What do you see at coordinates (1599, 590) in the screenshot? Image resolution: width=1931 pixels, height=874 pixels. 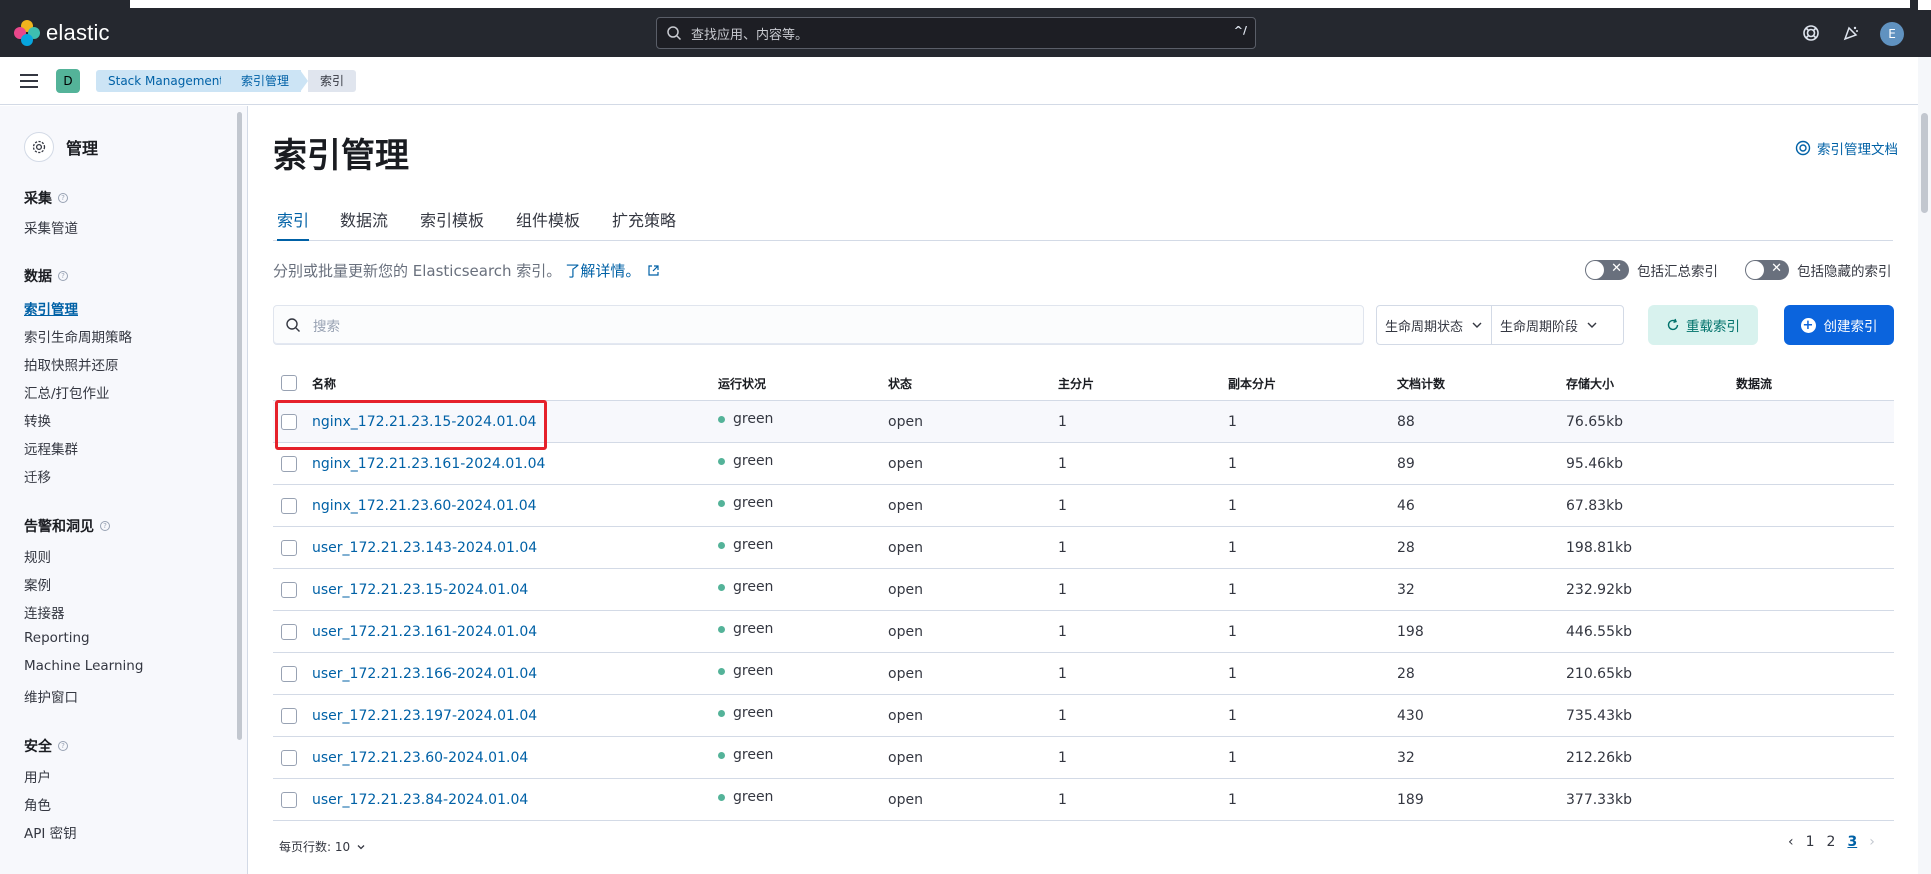 I see `storage-size-cell: 232.92kb` at bounding box center [1599, 590].